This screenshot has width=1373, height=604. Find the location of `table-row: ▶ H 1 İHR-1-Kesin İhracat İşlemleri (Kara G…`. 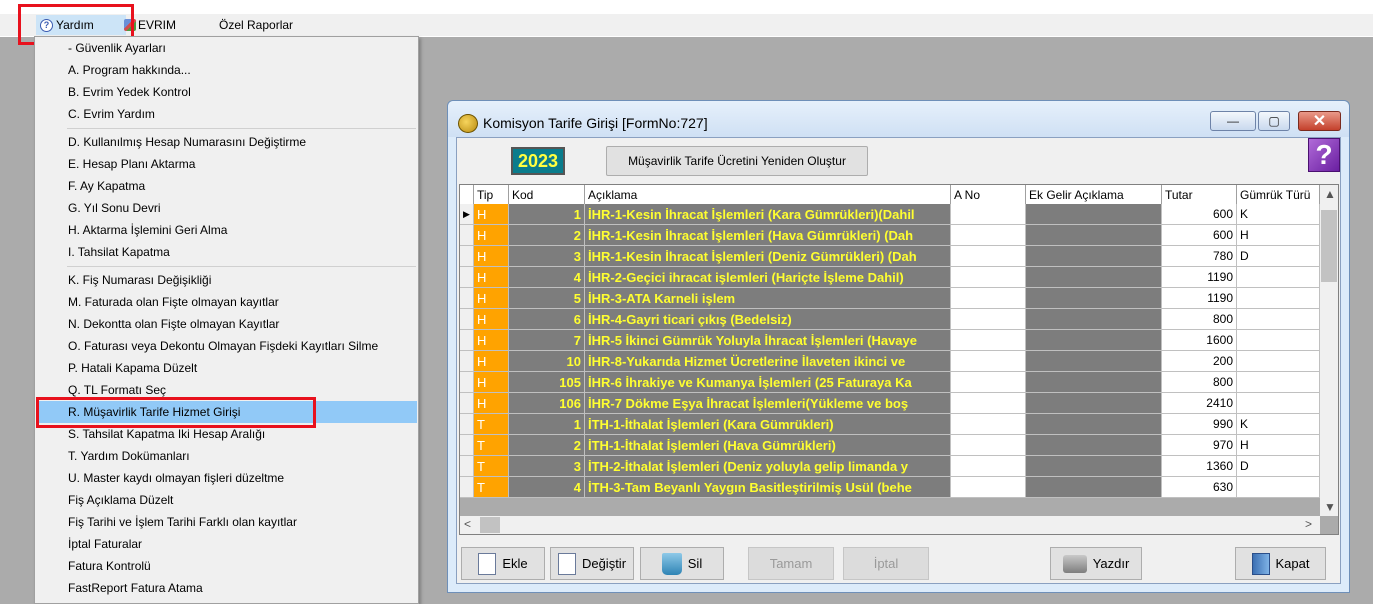

table-row: ▶ H 1 İHR-1-Kesin İhracat İşlemleri (Kara G… is located at coordinates (890, 214).